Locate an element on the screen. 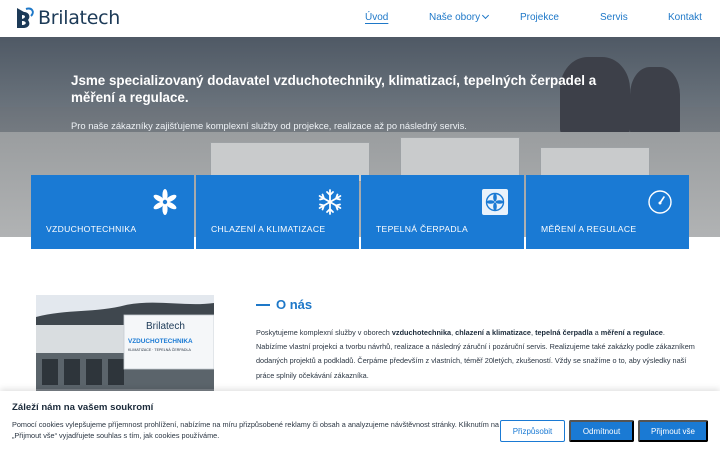 Image resolution: width=720 pixels, height=450 pixels. gauge-icon is located at coordinates (660, 202).